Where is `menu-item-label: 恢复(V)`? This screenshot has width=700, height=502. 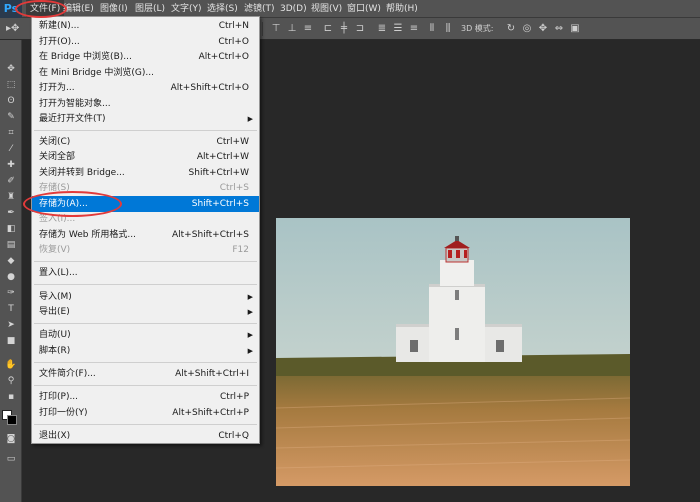 menu-item-label: 恢复(V) is located at coordinates (55, 250).